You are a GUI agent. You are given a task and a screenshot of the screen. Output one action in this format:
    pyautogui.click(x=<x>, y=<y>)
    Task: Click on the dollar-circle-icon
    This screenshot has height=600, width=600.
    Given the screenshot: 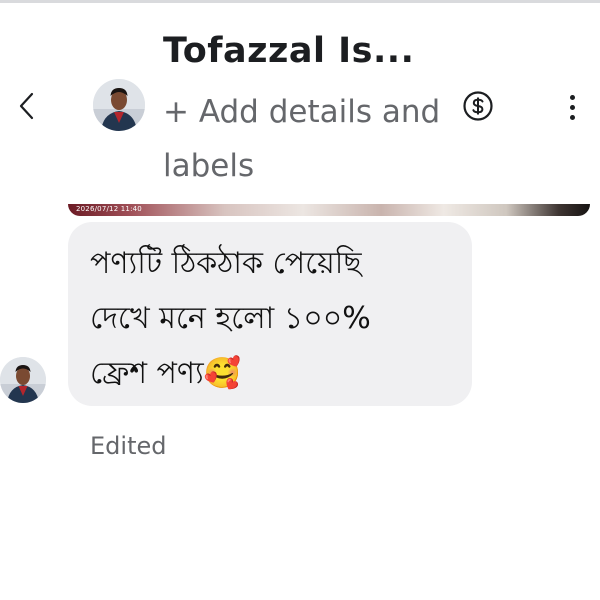 What is the action you would take?
    pyautogui.click(x=478, y=106)
    